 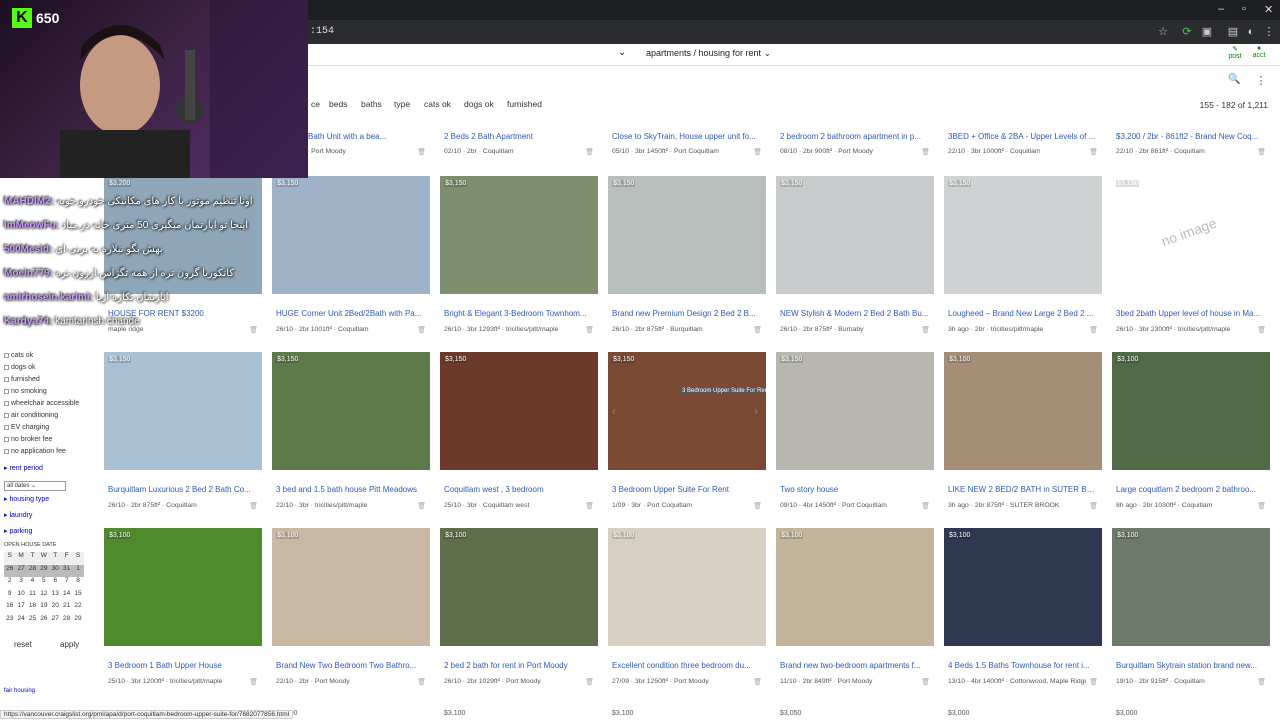 What do you see at coordinates (184, 665) in the screenshot?
I see `listing-title: 3 Bedroom 1 Bath Upper House` at bounding box center [184, 665].